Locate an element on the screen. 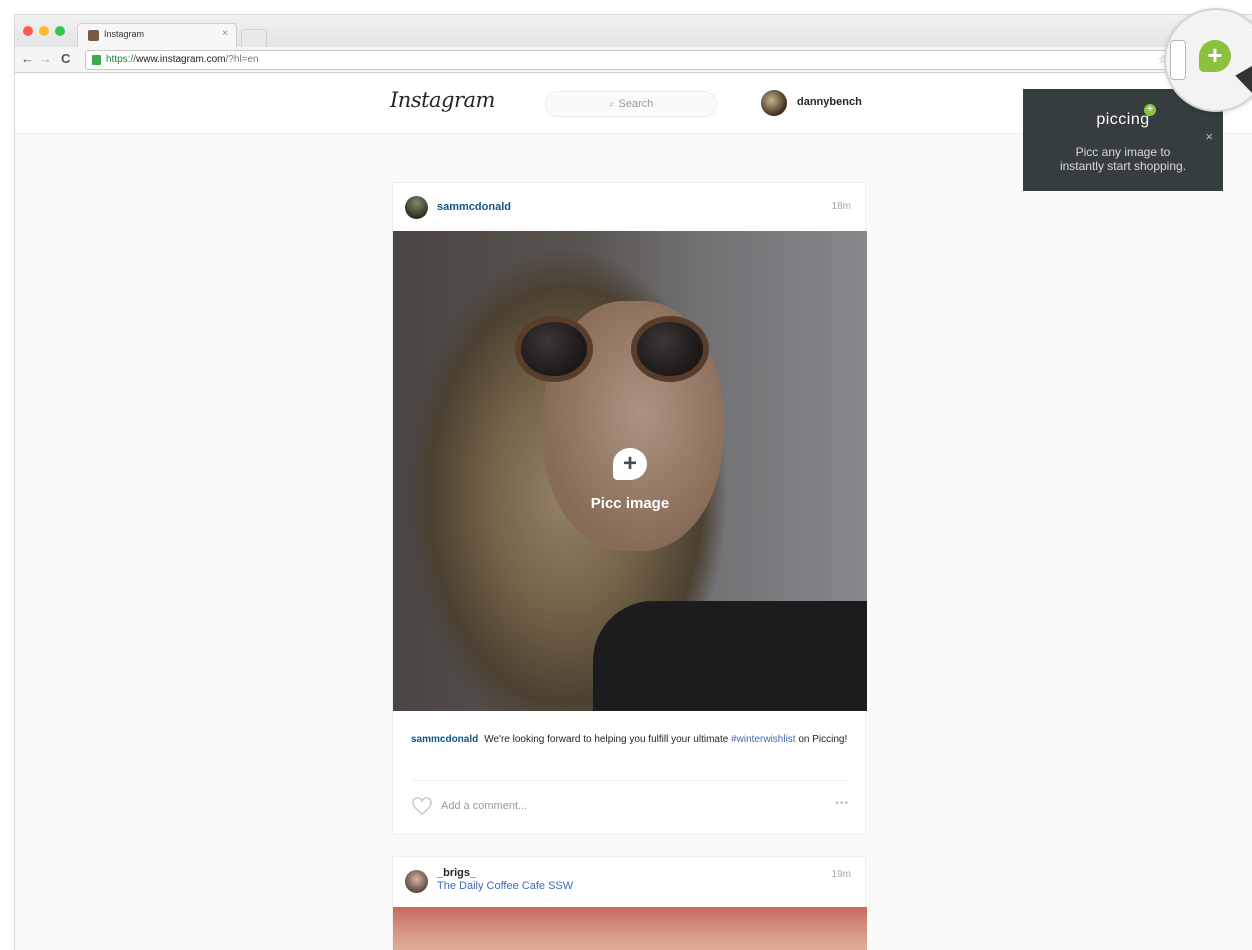  post-divider is located at coordinates (630, 780).